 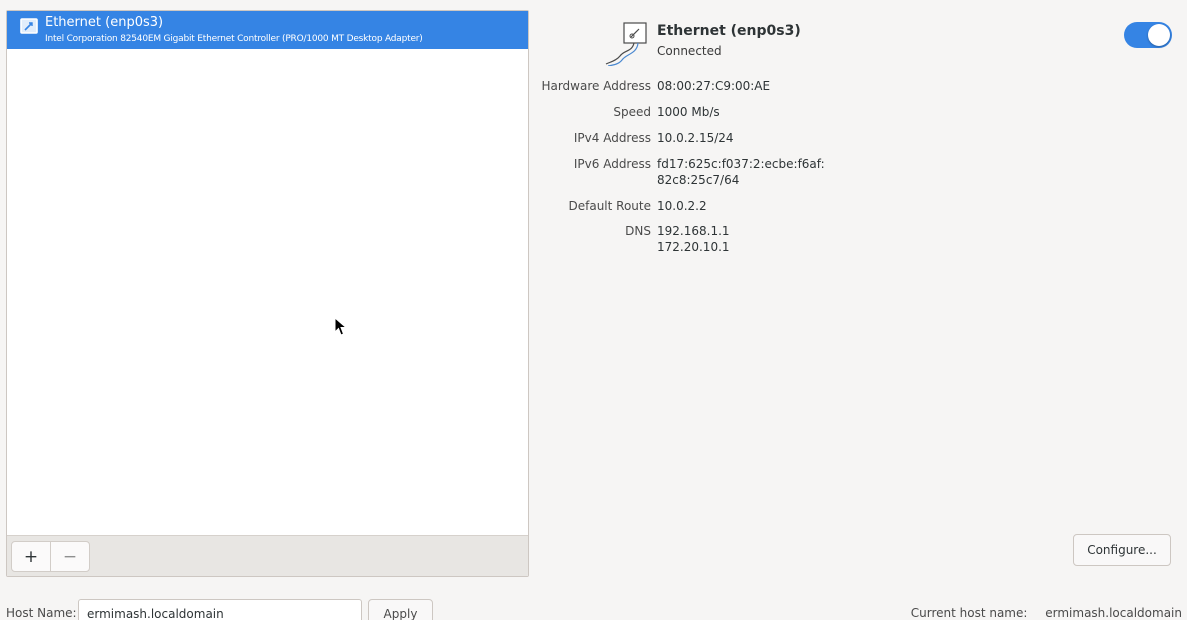 What do you see at coordinates (741, 164) in the screenshot?
I see `ipv6-address-value-line1: fd17:625c:f037:2:ecbe:f6af:` at bounding box center [741, 164].